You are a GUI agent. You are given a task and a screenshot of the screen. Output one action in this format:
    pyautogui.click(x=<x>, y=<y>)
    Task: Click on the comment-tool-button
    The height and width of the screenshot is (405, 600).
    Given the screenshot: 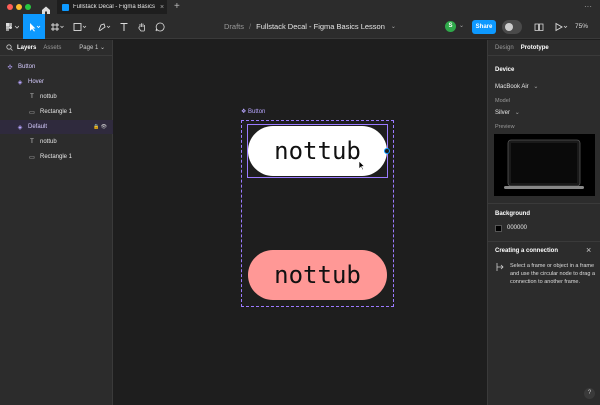 What is the action you would take?
    pyautogui.click(x=160, y=26)
    